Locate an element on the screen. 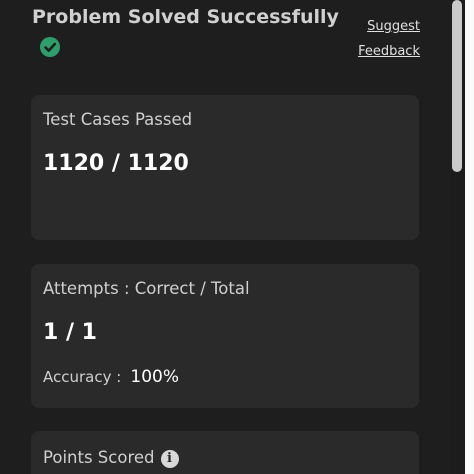 This screenshot has height=474, width=474. page-title: Problem Solved Successfully is located at coordinates (185, 17).